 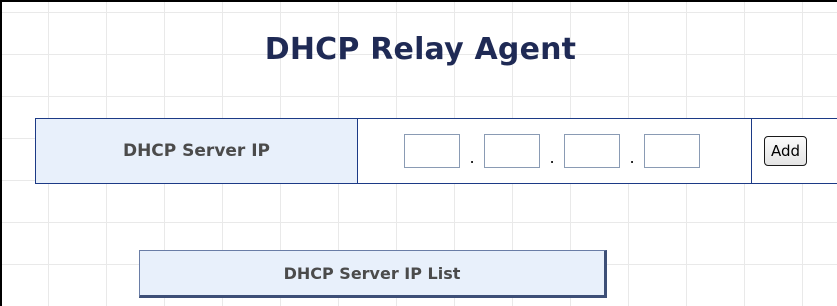 I want to click on ip-octet-3-input, so click(x=592, y=151).